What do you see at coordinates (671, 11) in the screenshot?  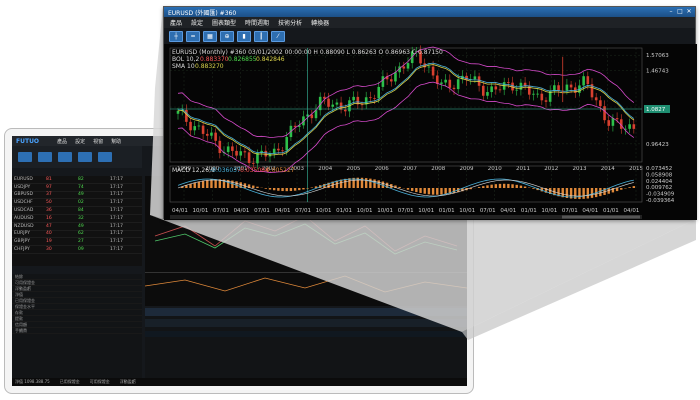 I see `minimize-icon: –` at bounding box center [671, 11].